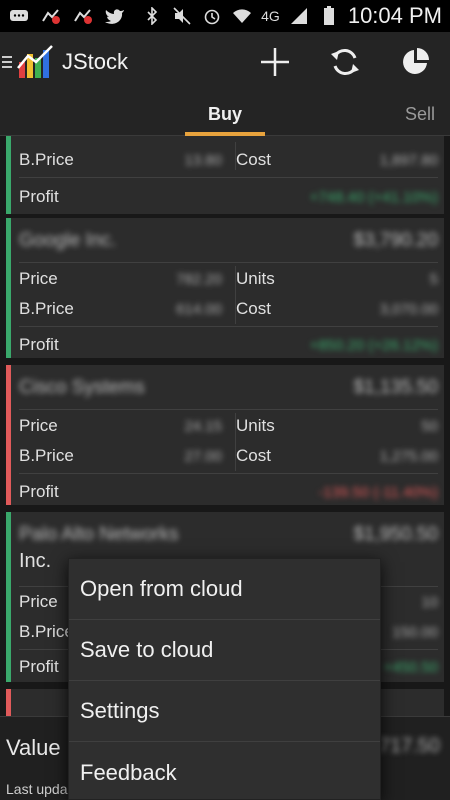 Image resolution: width=450 pixels, height=800 pixels. Describe the element at coordinates (35, 561) in the screenshot. I see `stock-name-line2: Inc.` at that location.